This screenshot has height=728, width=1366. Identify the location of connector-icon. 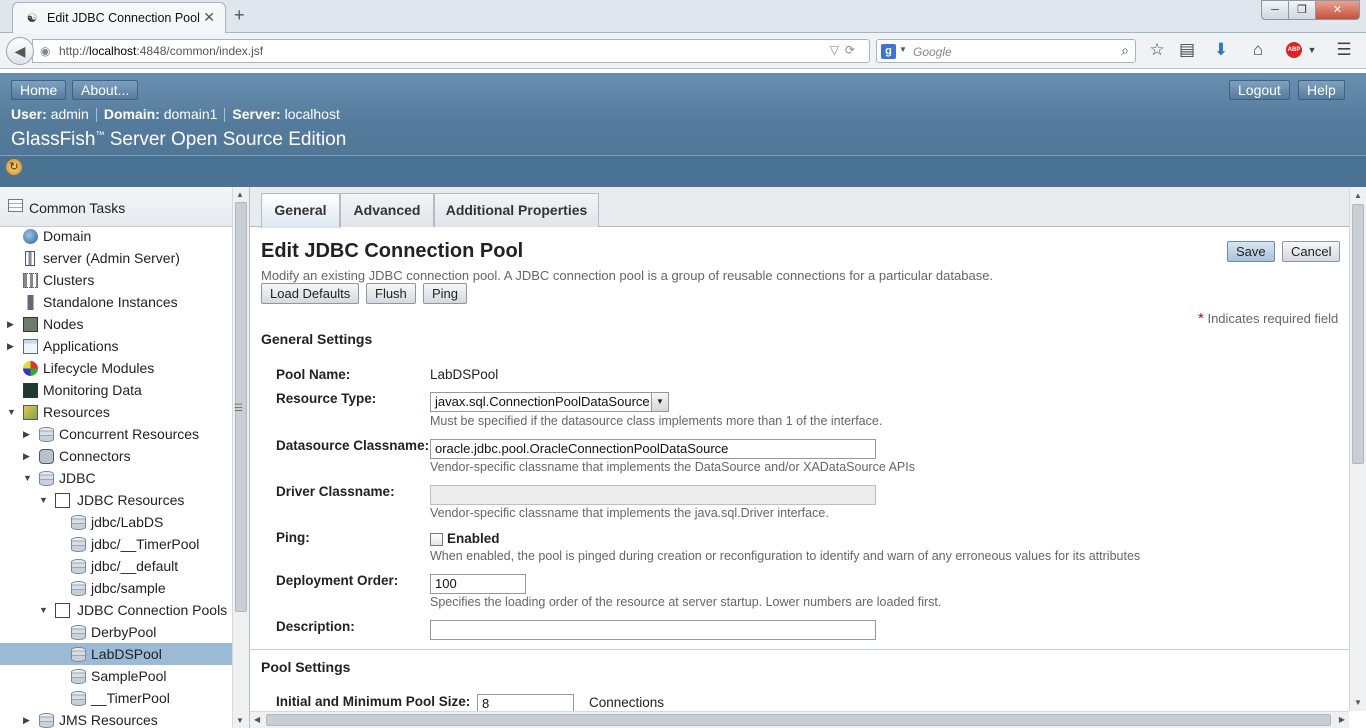
(46, 456).